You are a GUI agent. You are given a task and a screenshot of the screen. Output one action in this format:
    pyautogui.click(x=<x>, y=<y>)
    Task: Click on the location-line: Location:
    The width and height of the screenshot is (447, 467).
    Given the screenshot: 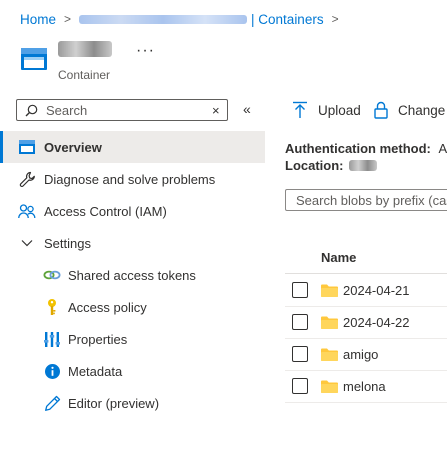 What is the action you would take?
    pyautogui.click(x=331, y=165)
    